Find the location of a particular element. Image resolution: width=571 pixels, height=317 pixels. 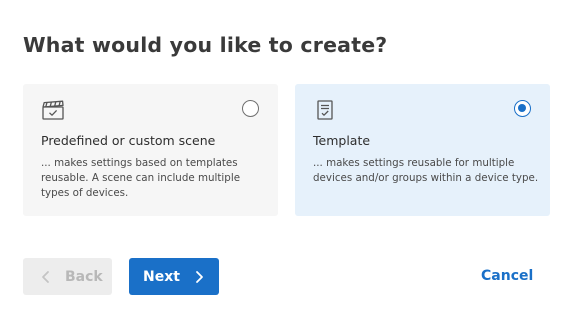

back-button-label: Back is located at coordinates (84, 276).